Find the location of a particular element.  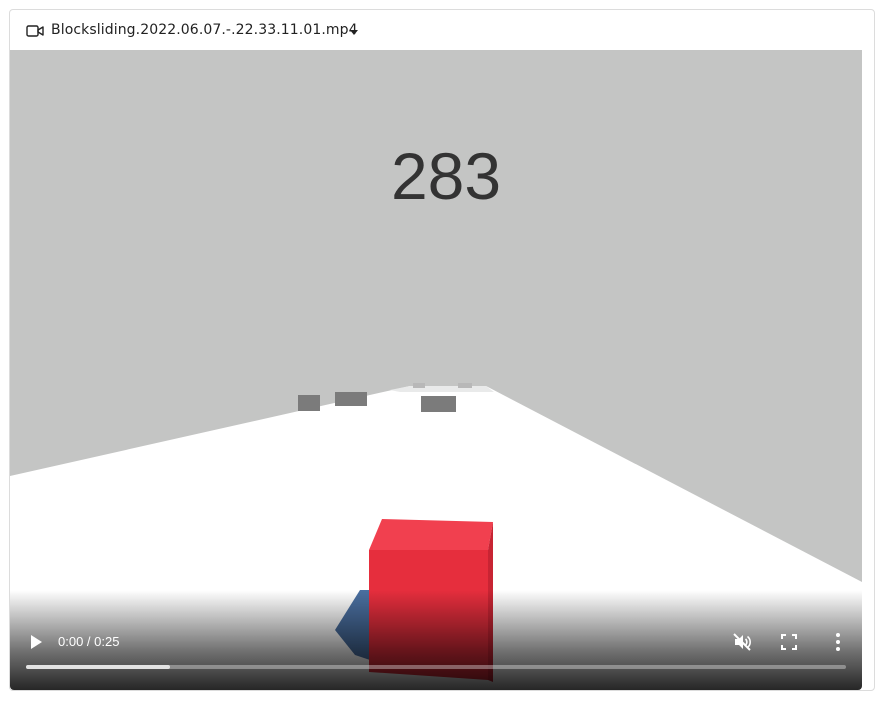

seek-bar is located at coordinates (436, 667).